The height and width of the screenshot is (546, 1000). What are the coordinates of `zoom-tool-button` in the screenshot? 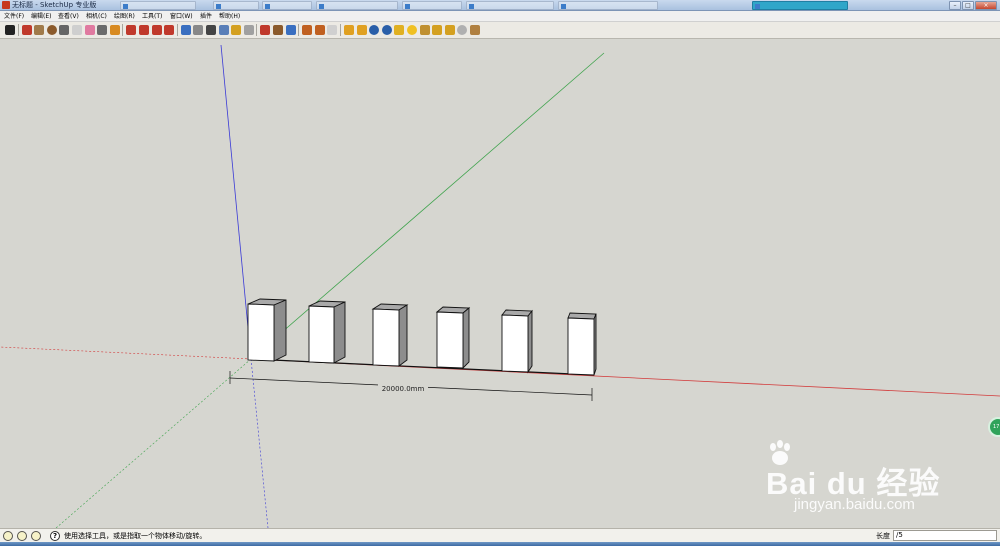 It's located at (211, 30).